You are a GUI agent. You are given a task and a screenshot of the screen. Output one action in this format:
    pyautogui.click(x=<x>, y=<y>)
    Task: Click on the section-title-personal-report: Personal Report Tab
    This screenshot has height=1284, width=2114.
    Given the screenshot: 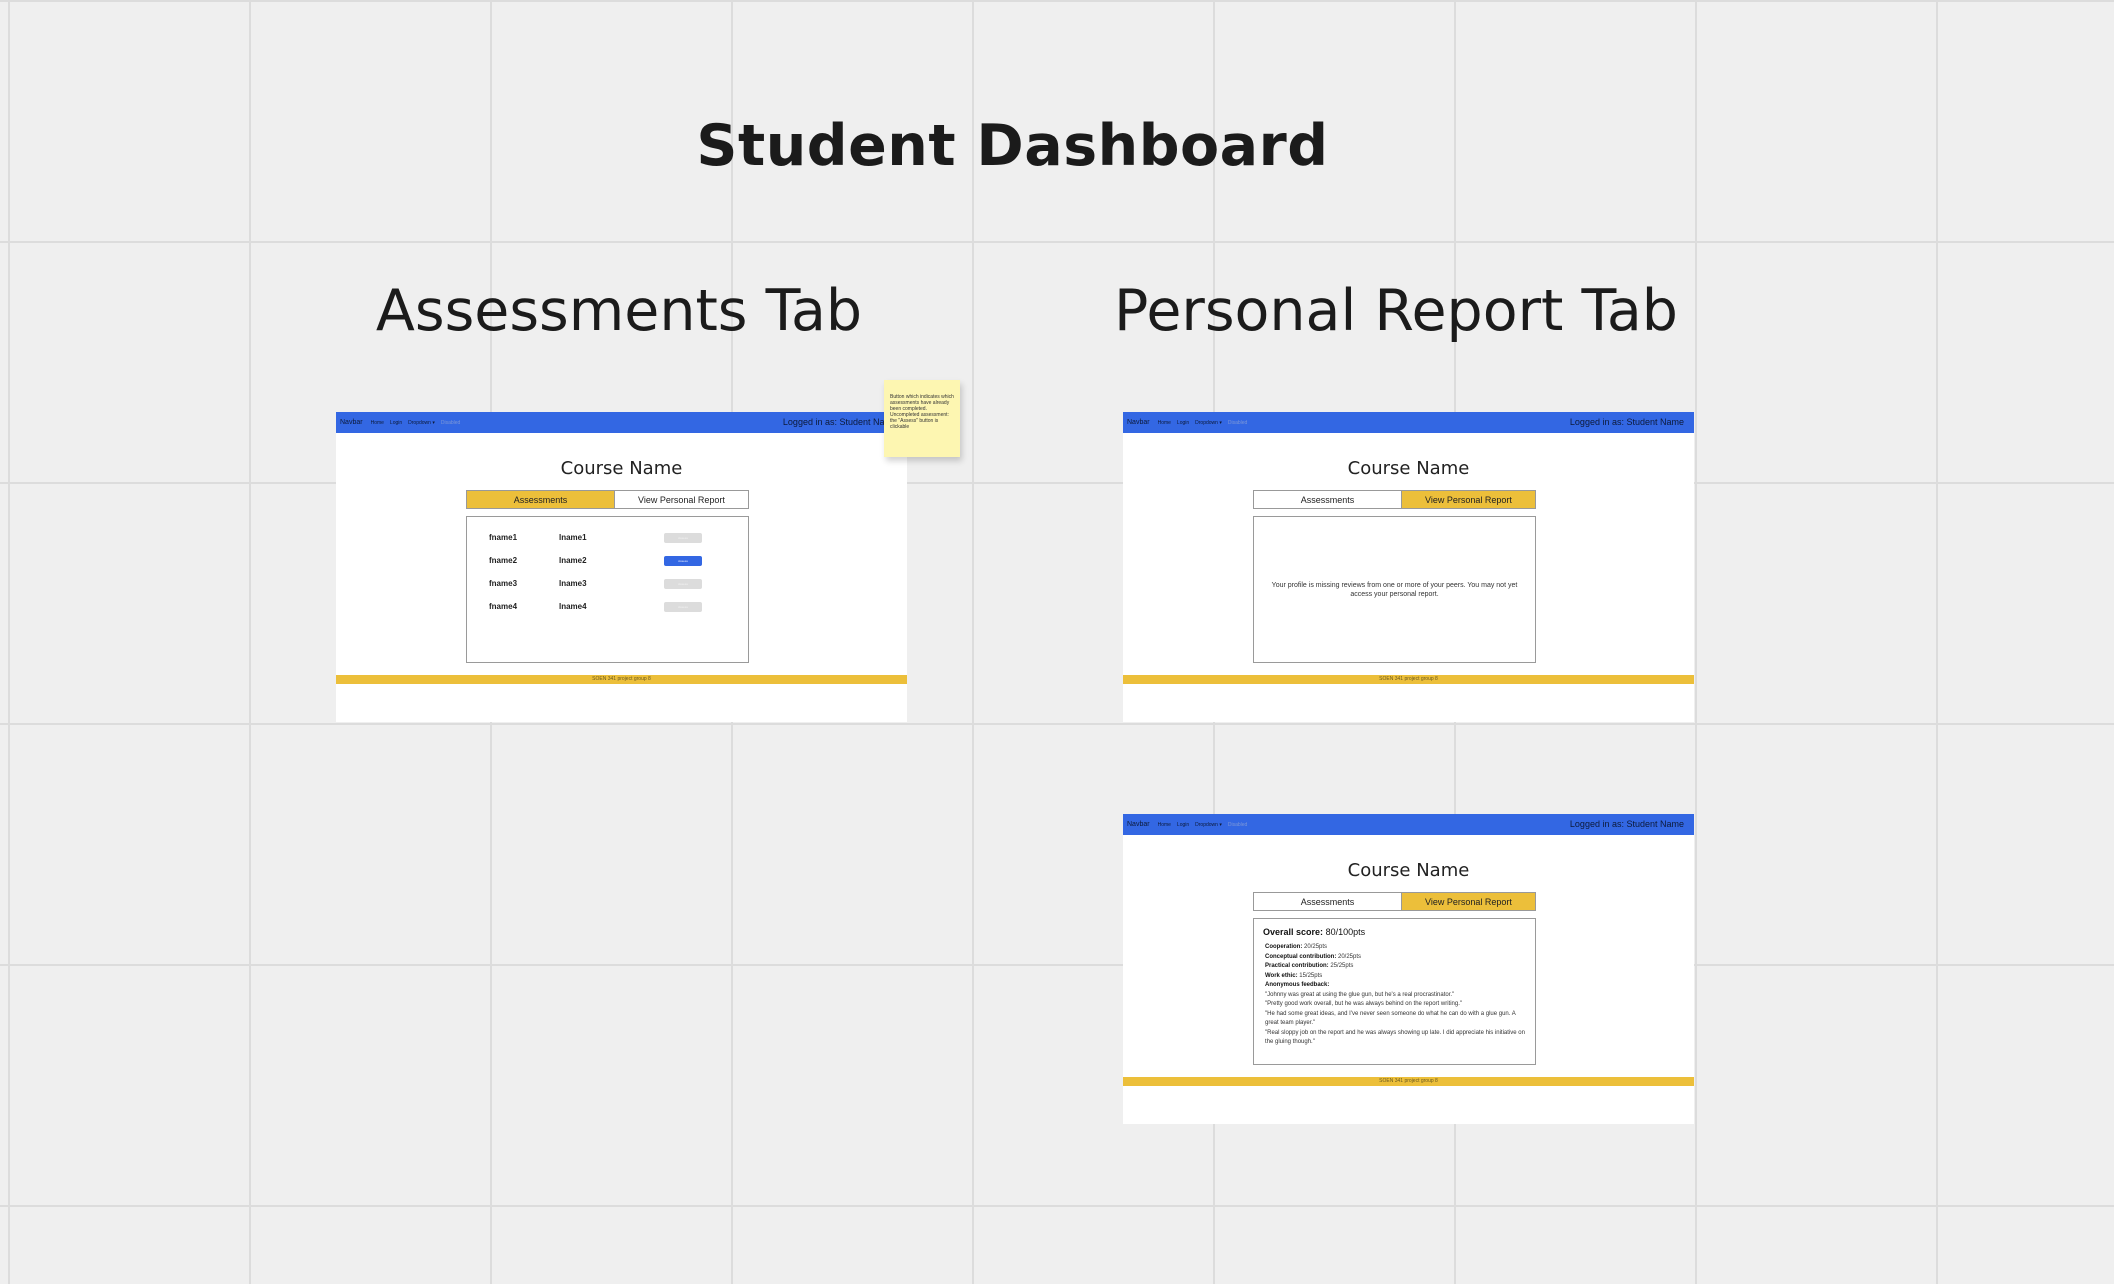 What is the action you would take?
    pyautogui.click(x=1396, y=311)
    